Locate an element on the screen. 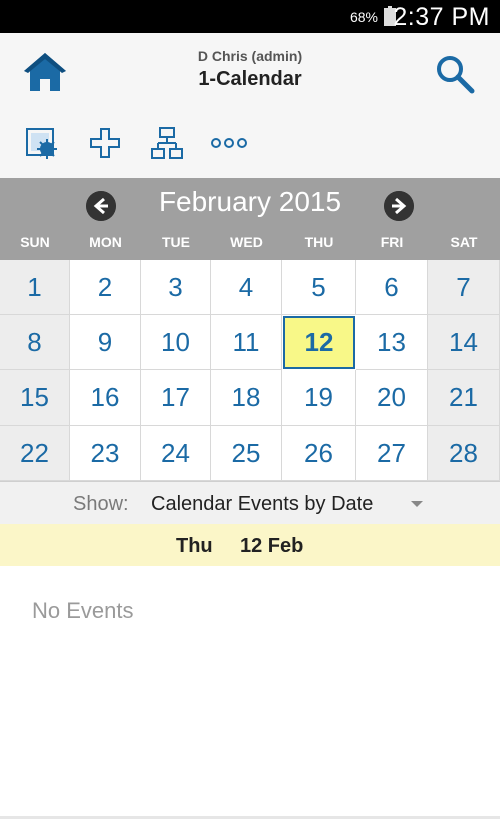  next-month-icon is located at coordinates (399, 206).